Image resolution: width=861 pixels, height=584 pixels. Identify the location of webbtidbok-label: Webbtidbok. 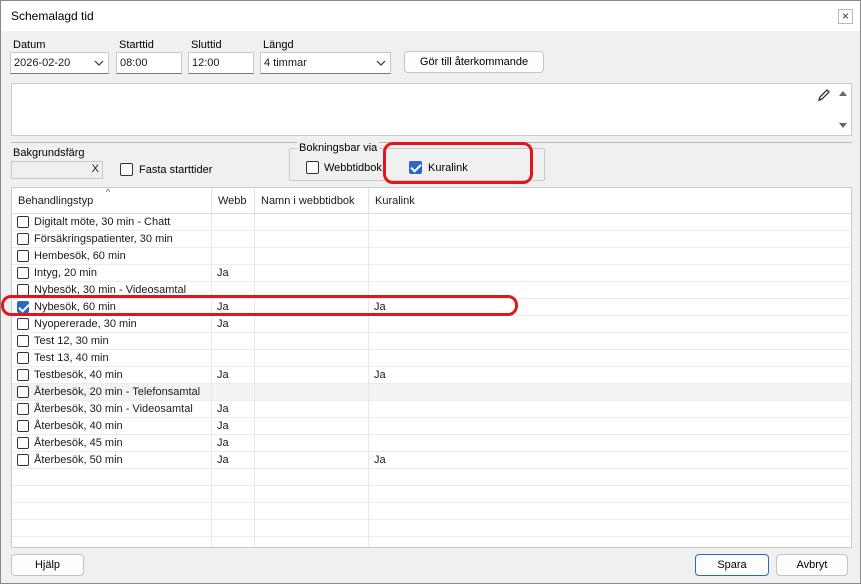
(353, 168).